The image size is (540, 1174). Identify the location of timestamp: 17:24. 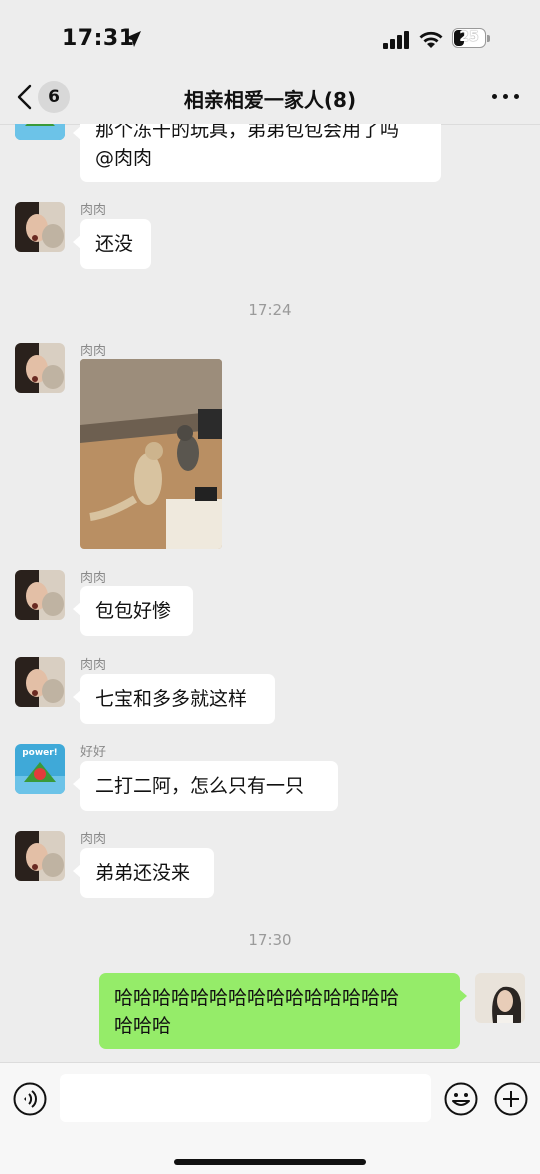
(270, 310).